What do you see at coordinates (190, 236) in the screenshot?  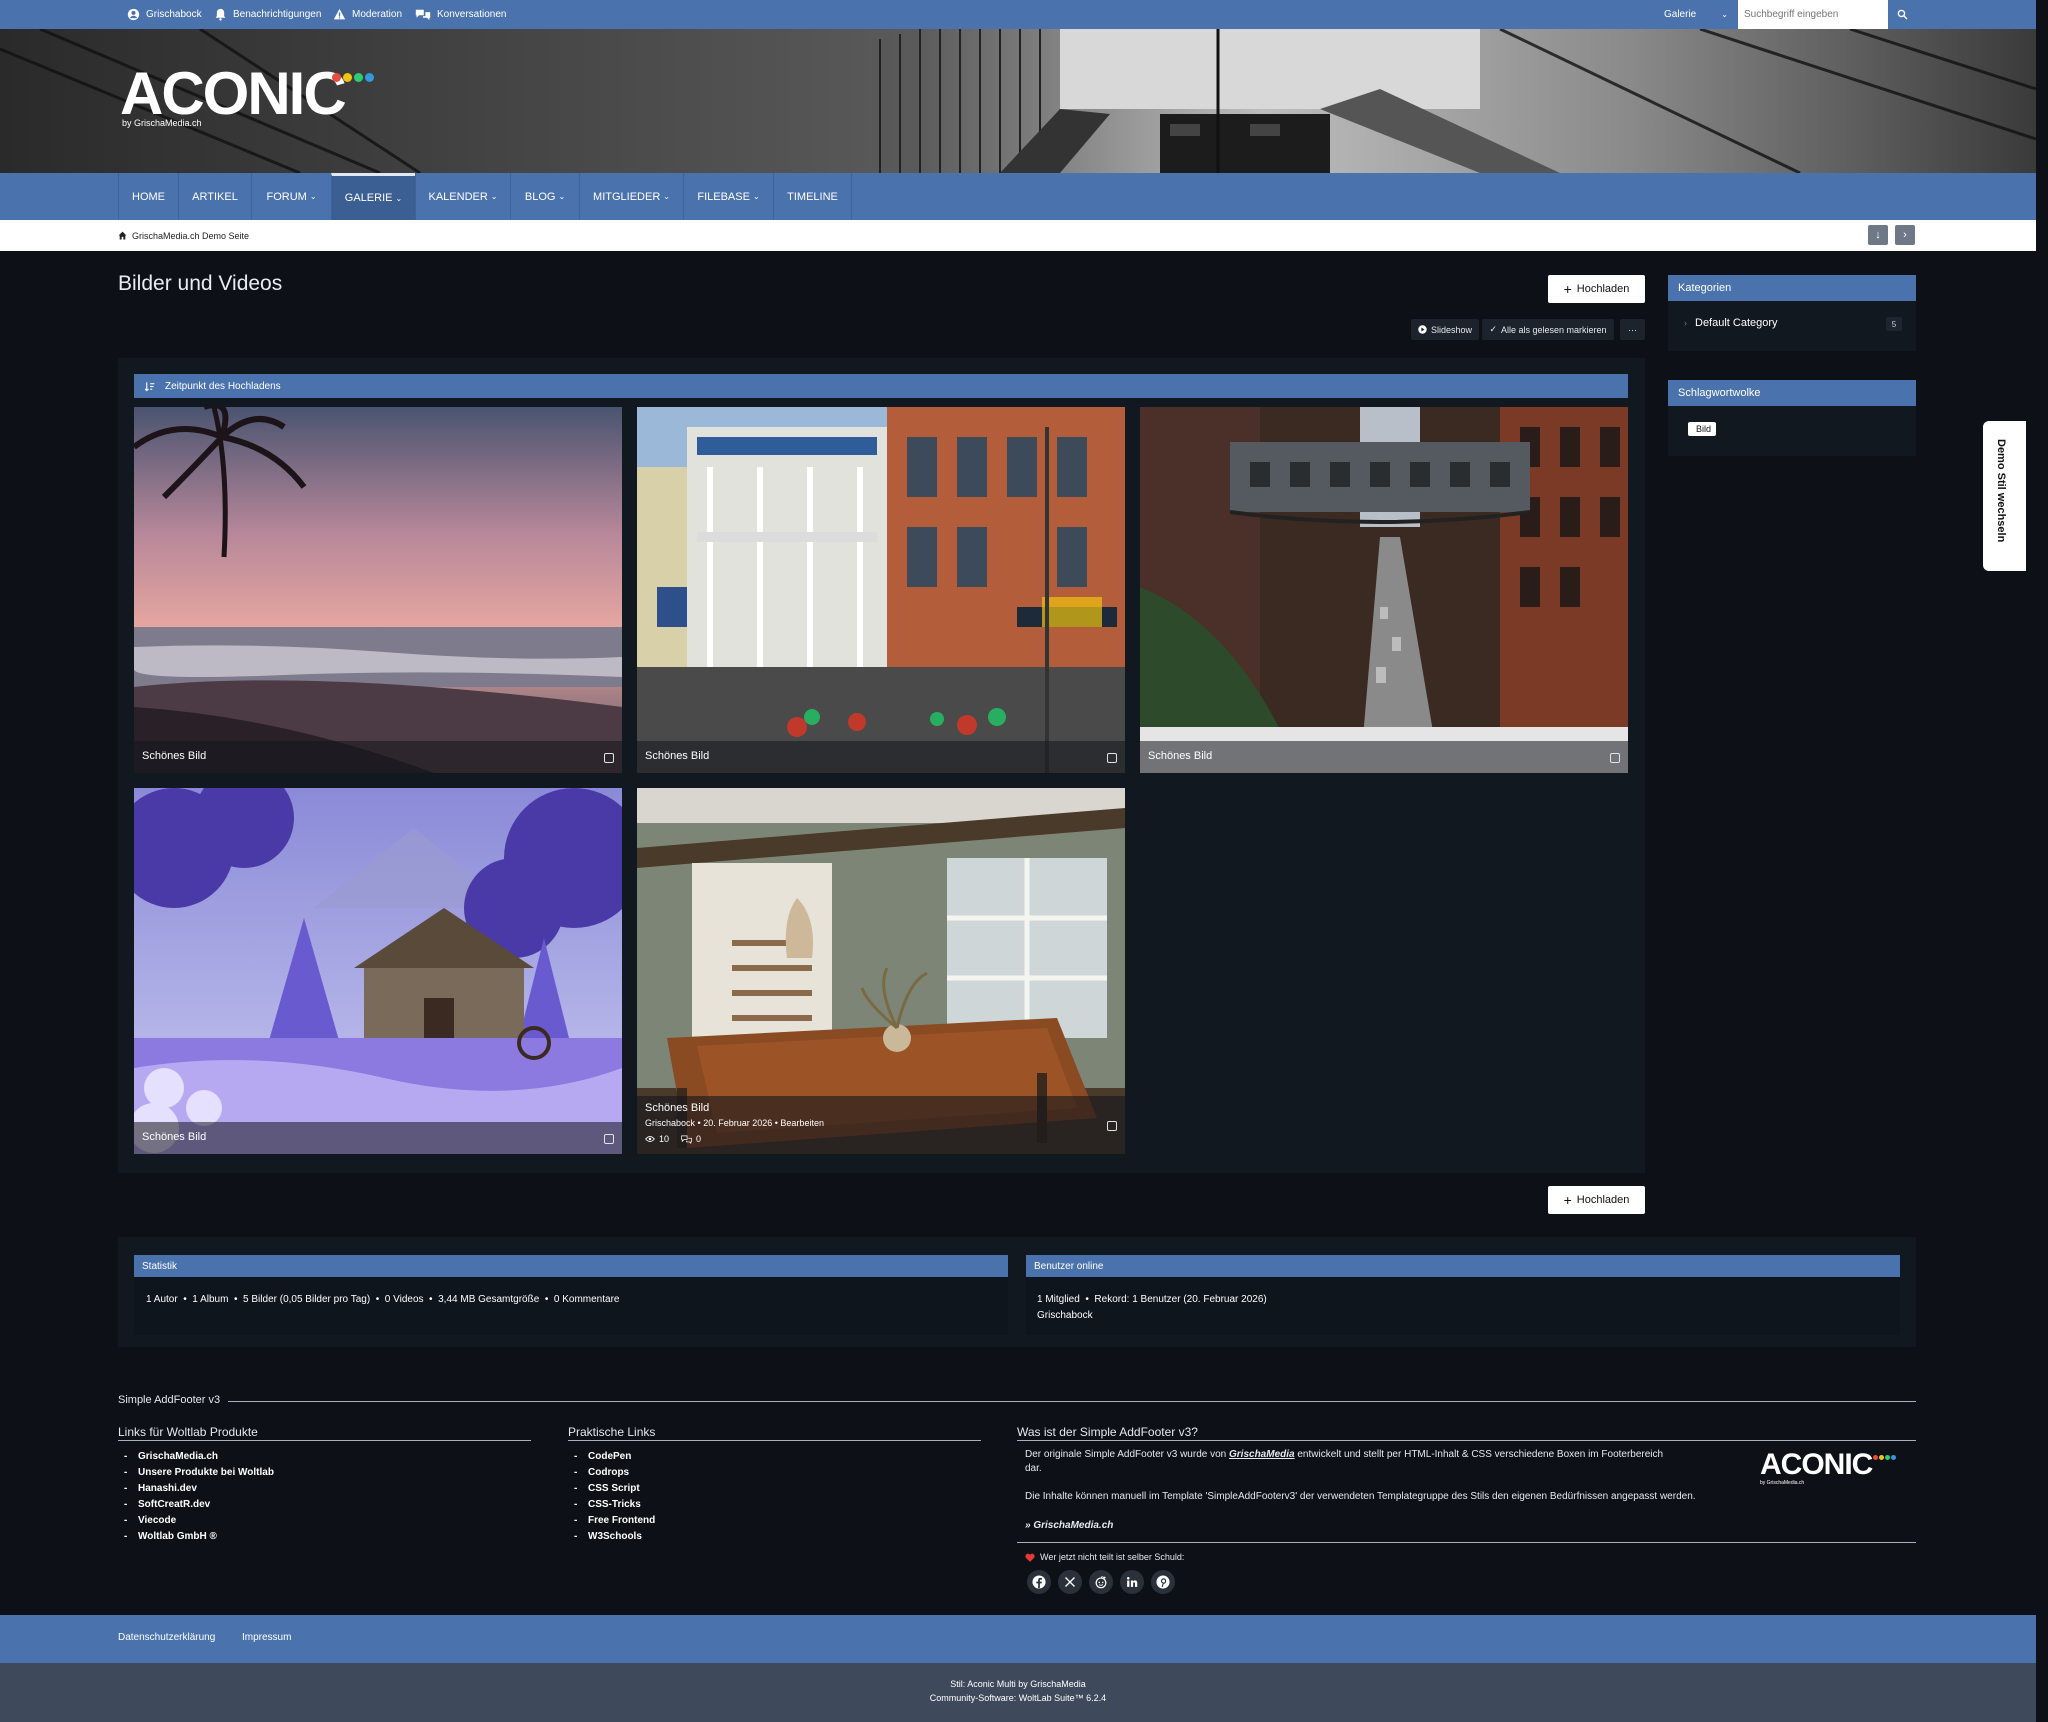 I see `breadcrumb-home-link: GrischaMedia.ch Demo Seite` at bounding box center [190, 236].